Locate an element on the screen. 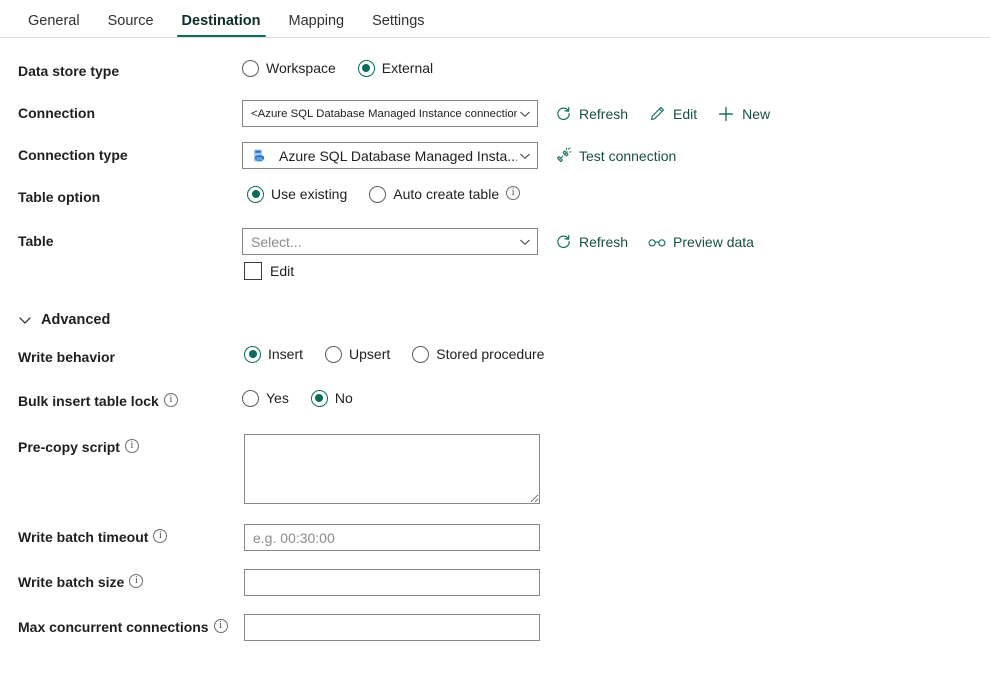 The height and width of the screenshot is (673, 990). checkbox-indicator is located at coordinates (253, 271).